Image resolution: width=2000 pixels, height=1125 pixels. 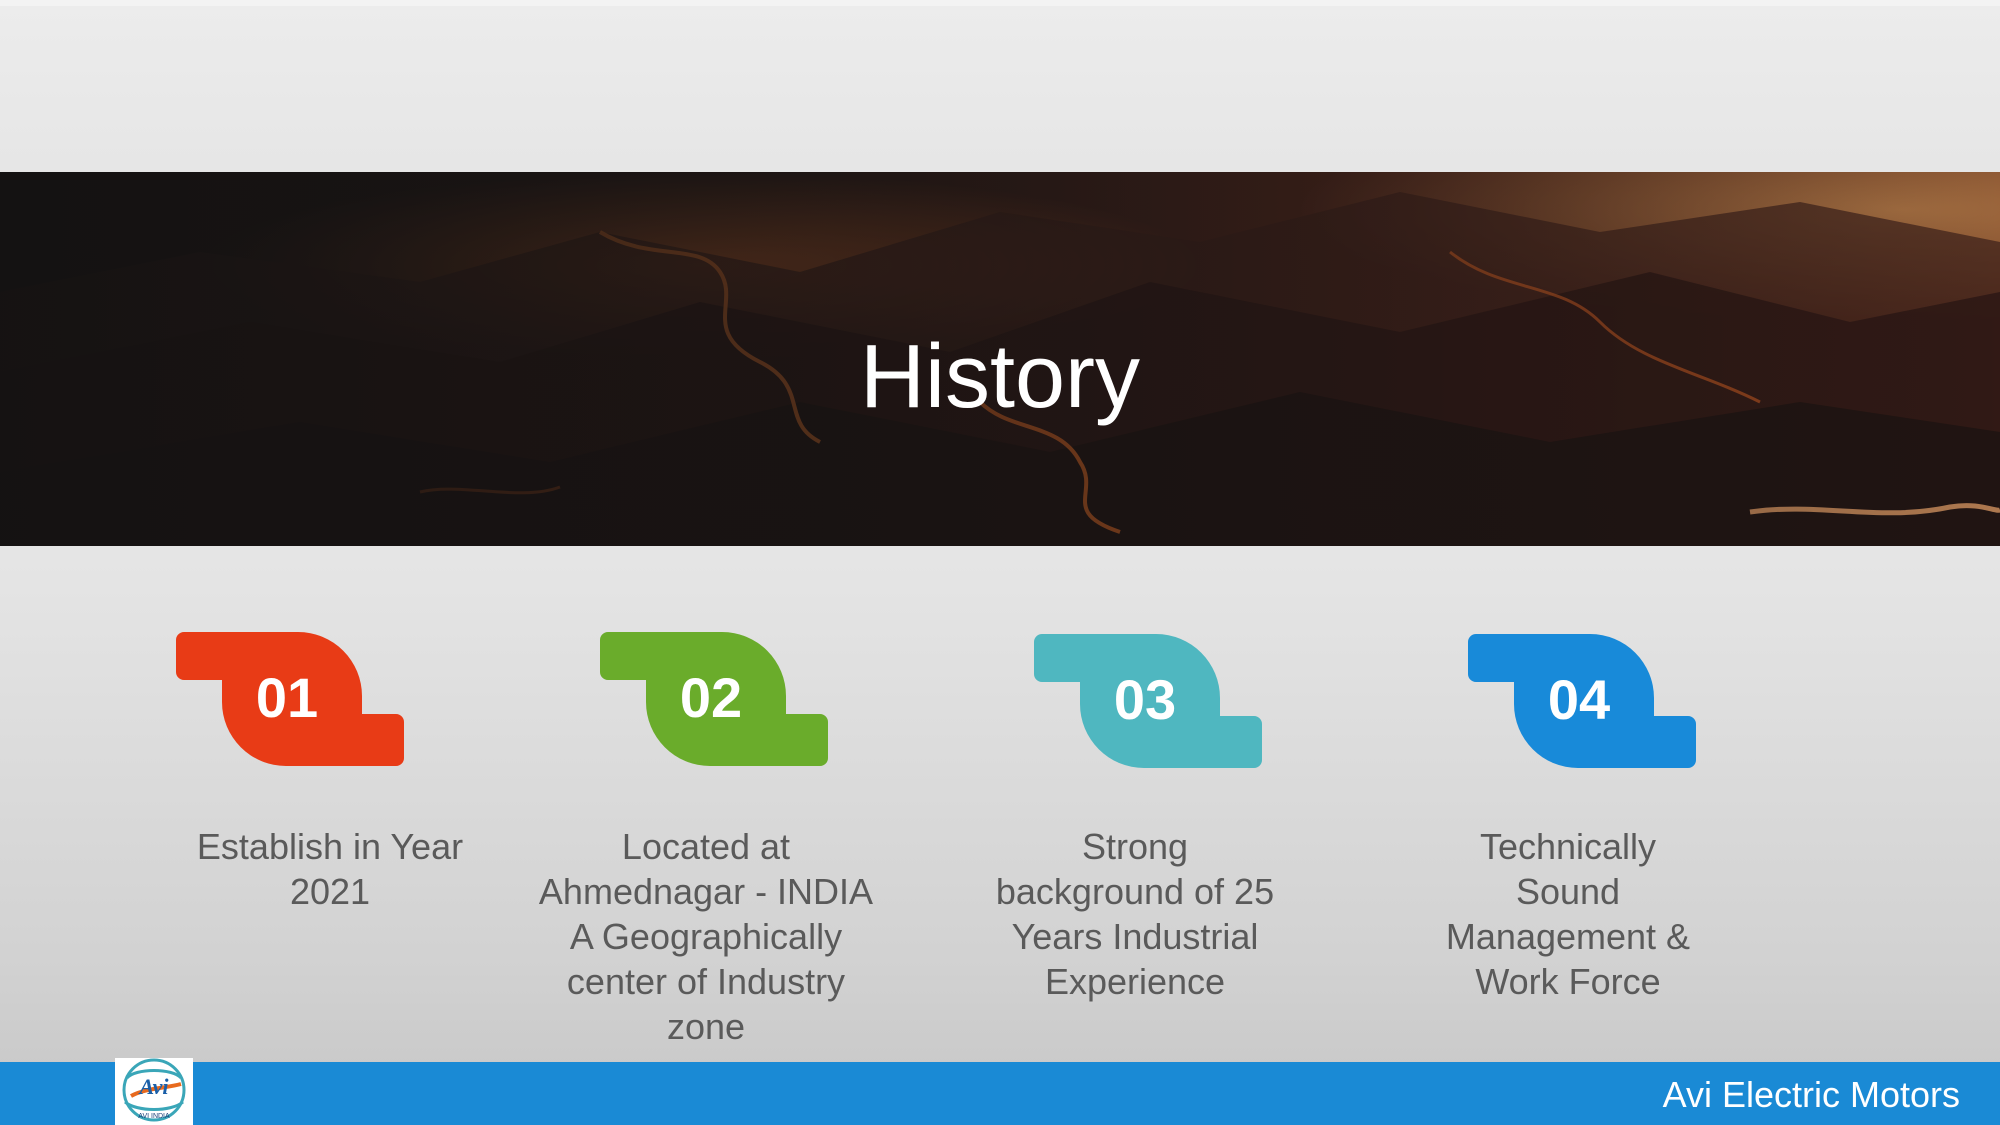 What do you see at coordinates (1135, 936) in the screenshot?
I see `description-line: Years Industrial` at bounding box center [1135, 936].